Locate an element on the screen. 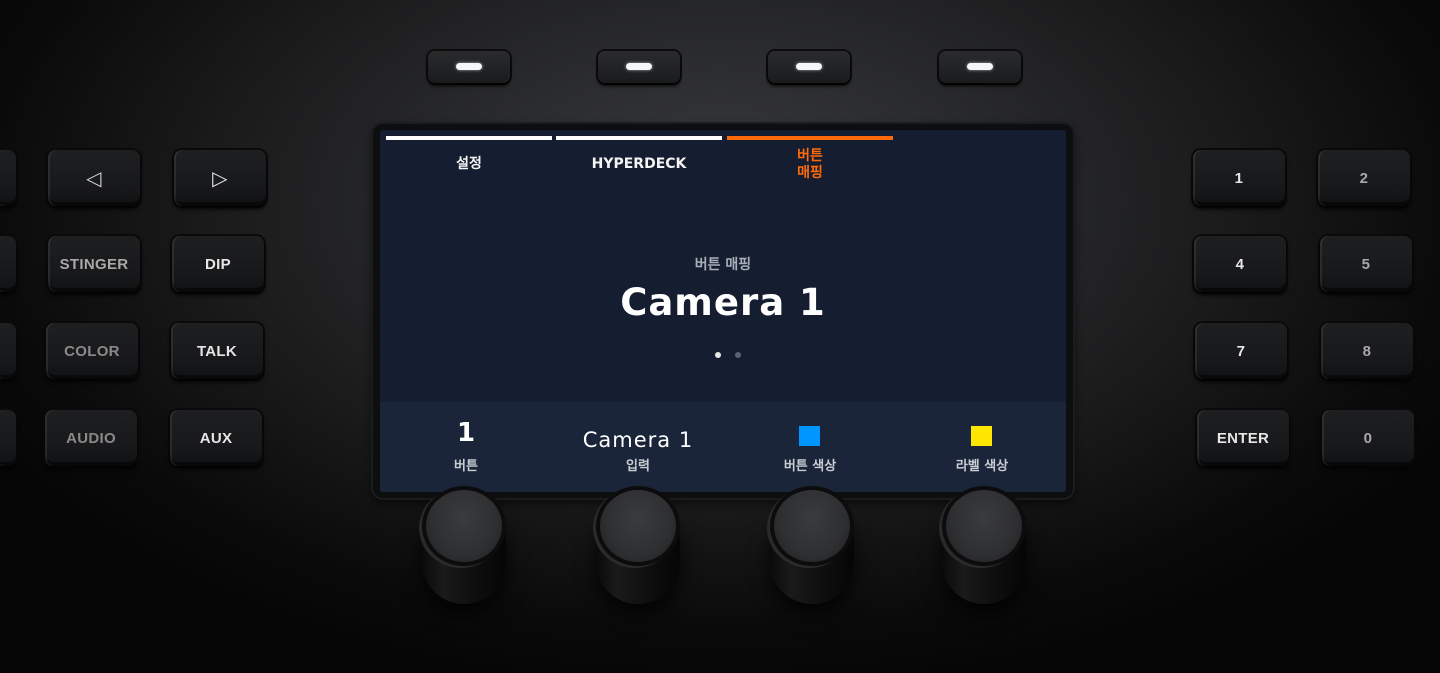 The height and width of the screenshot is (673, 1440). key-dip: DIP is located at coordinates (218, 264).